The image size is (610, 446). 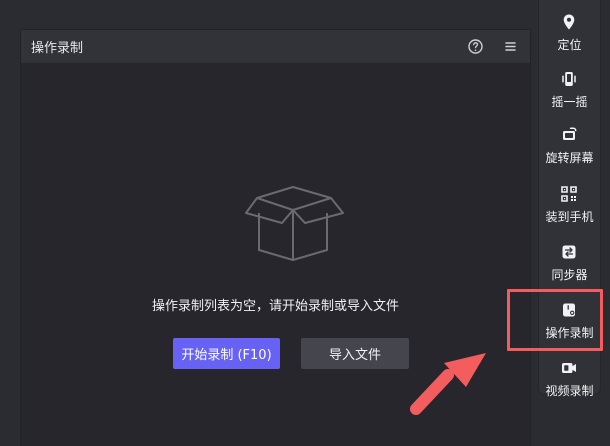 I want to click on toolbar-item-shake: 摇一摇, so click(x=569, y=89).